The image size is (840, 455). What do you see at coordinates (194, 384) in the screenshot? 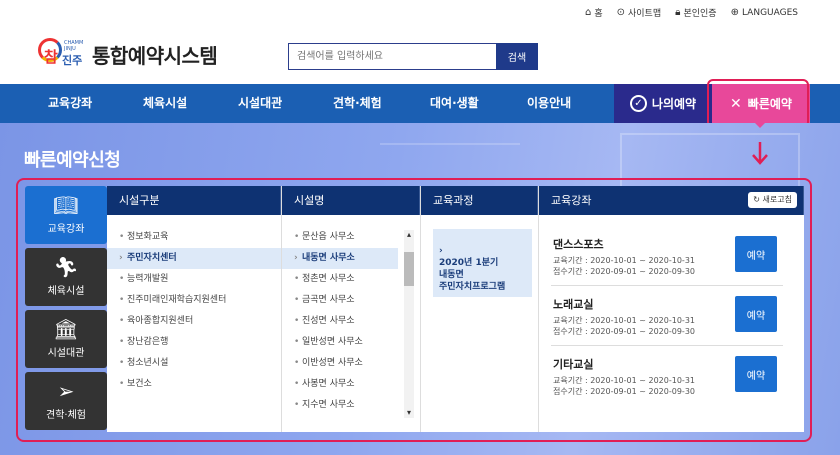
I see `category-item: • 보건소` at bounding box center [194, 384].